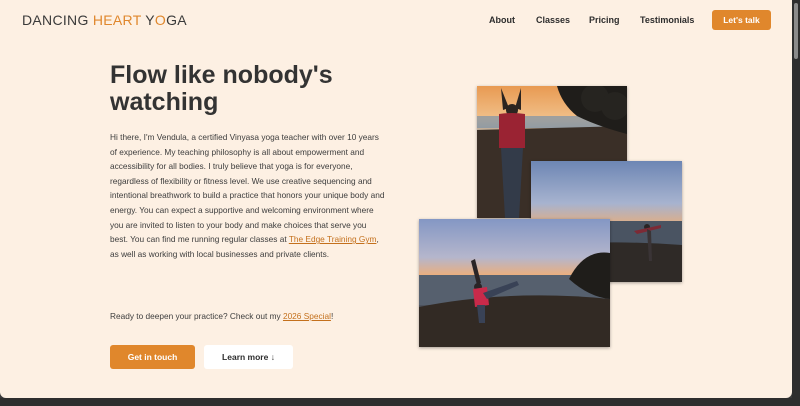 The height and width of the screenshot is (406, 800). What do you see at coordinates (176, 20) in the screenshot?
I see `brand-part-5: GA` at bounding box center [176, 20].